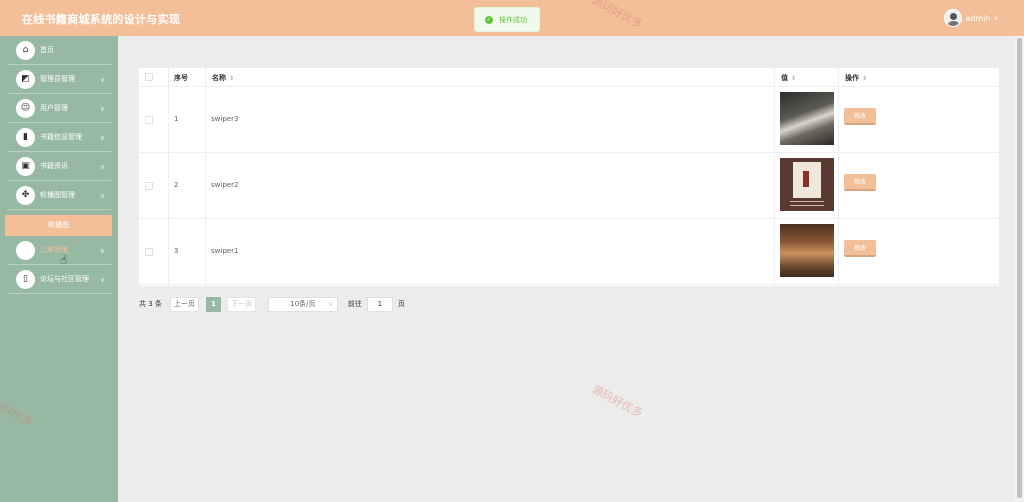 The width and height of the screenshot is (1024, 502). What do you see at coordinates (184, 304) in the screenshot?
I see `prev-page-button: 上一页` at bounding box center [184, 304].